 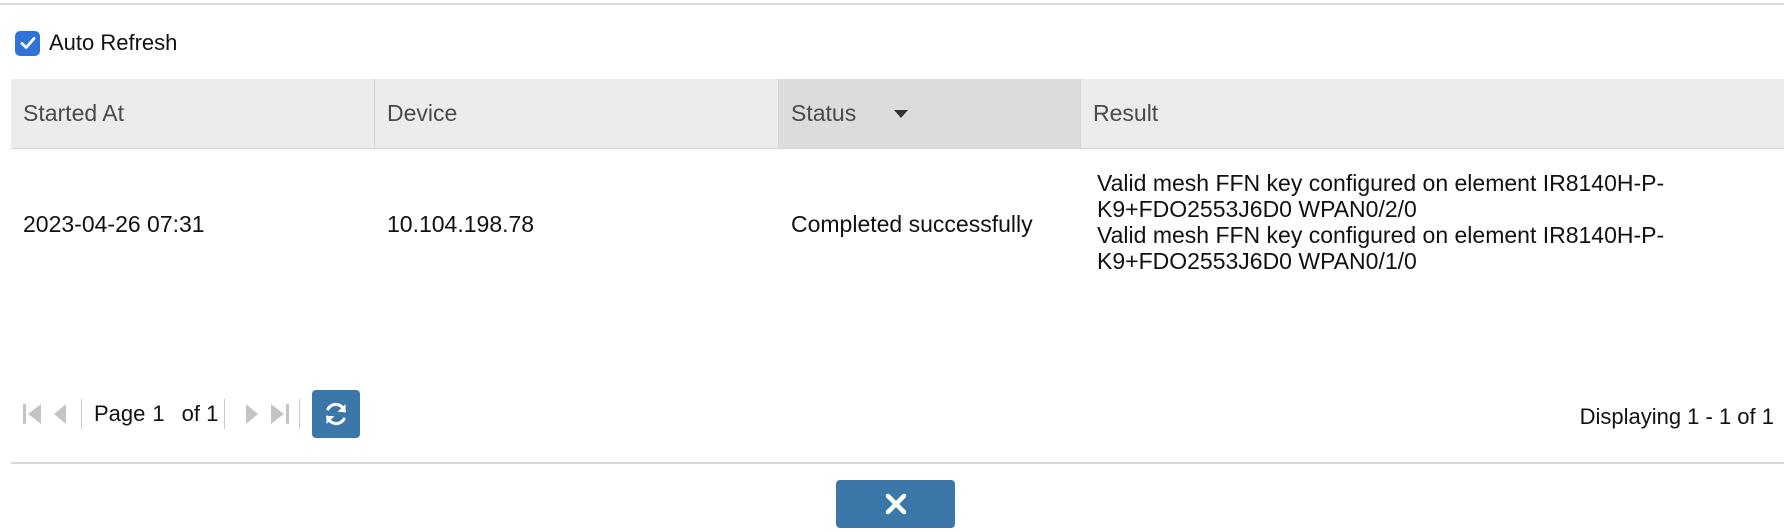 I want to click on last-page-icon, so click(x=280, y=414).